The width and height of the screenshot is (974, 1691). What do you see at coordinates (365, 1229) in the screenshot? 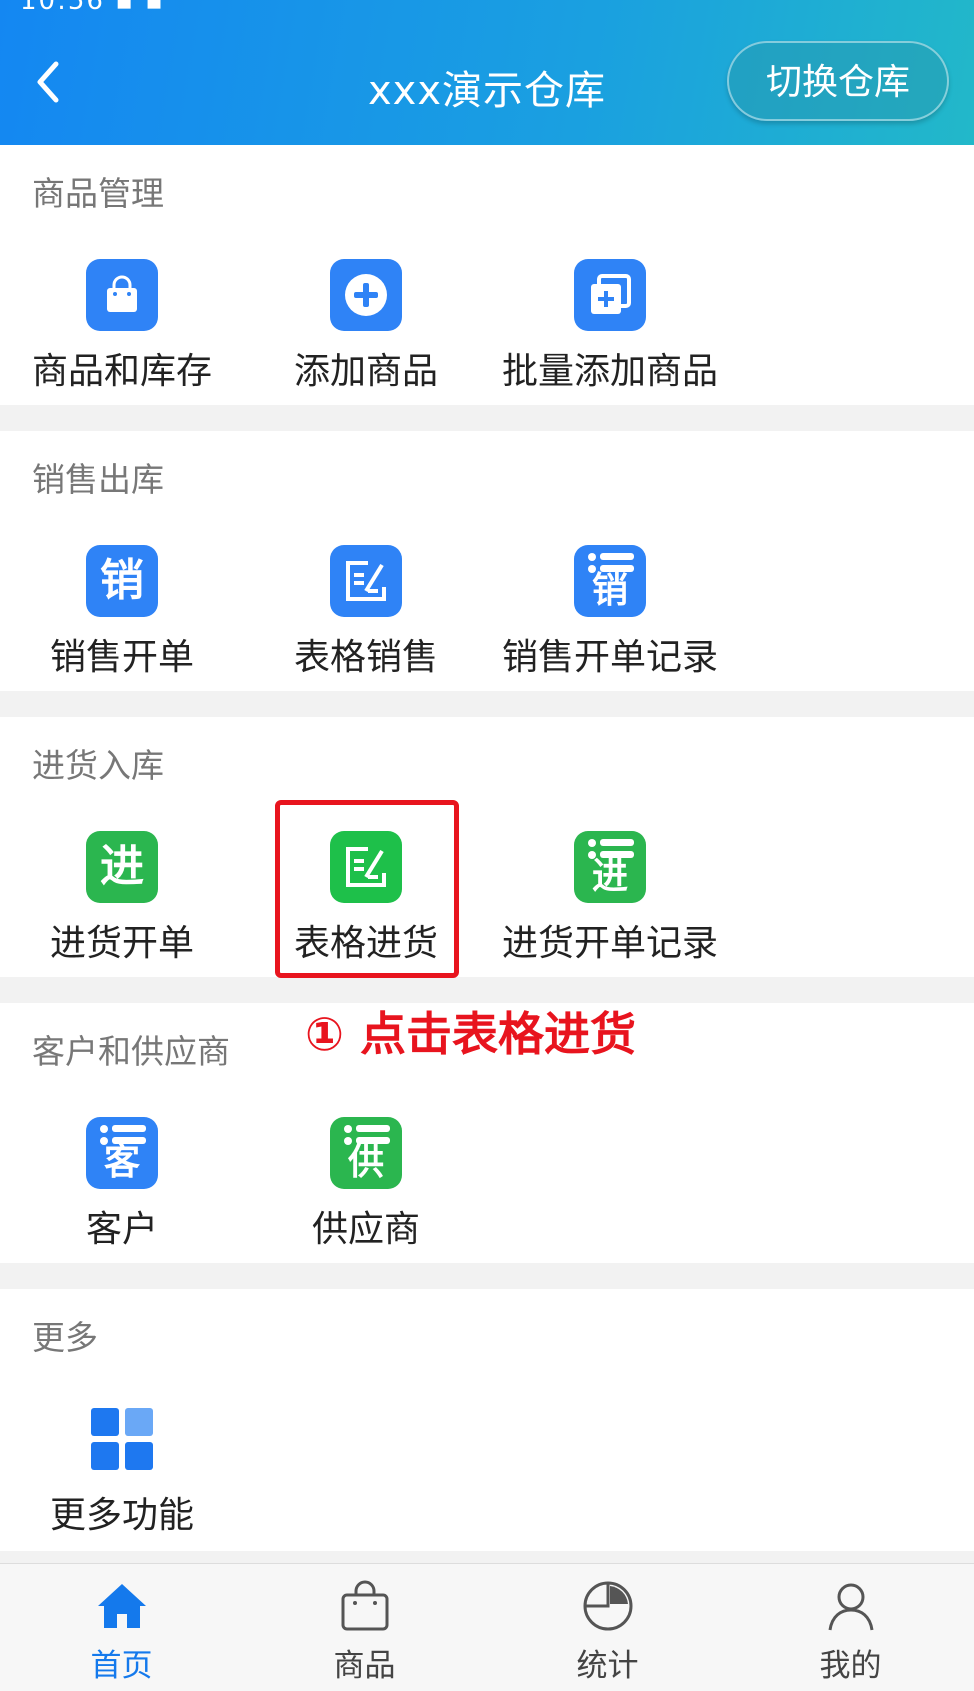
I see `item-label: 供应商` at bounding box center [365, 1229].